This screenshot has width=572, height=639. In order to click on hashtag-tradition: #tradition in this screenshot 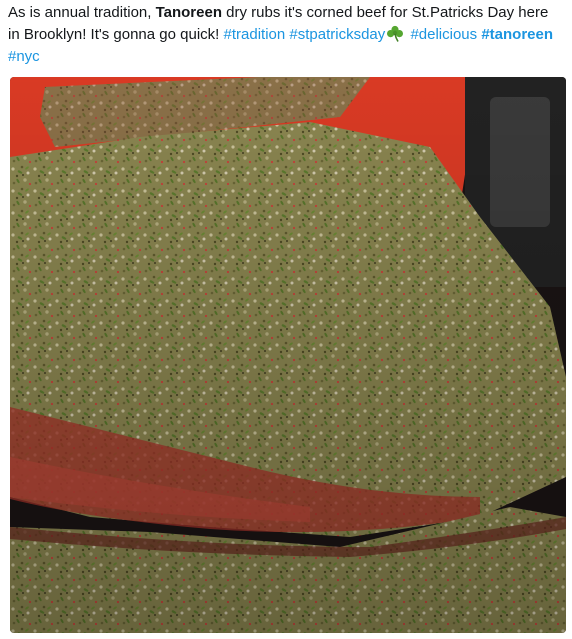, I will do `click(255, 34)`.